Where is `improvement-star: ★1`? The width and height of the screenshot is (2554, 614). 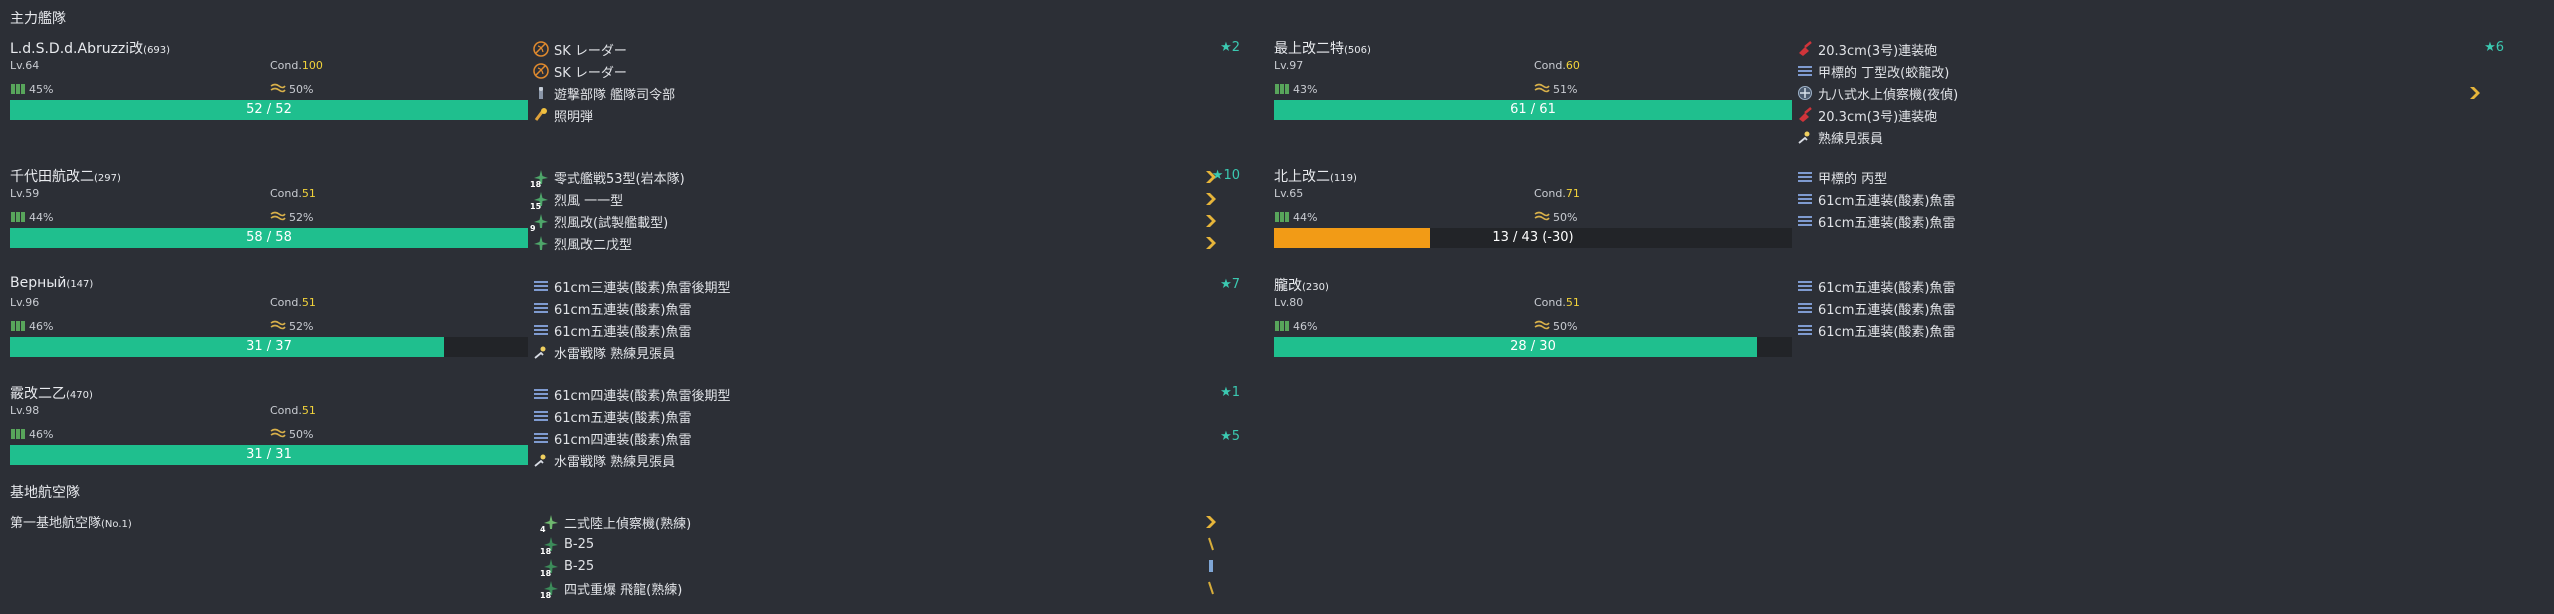 improvement-star: ★1 is located at coordinates (1230, 392).